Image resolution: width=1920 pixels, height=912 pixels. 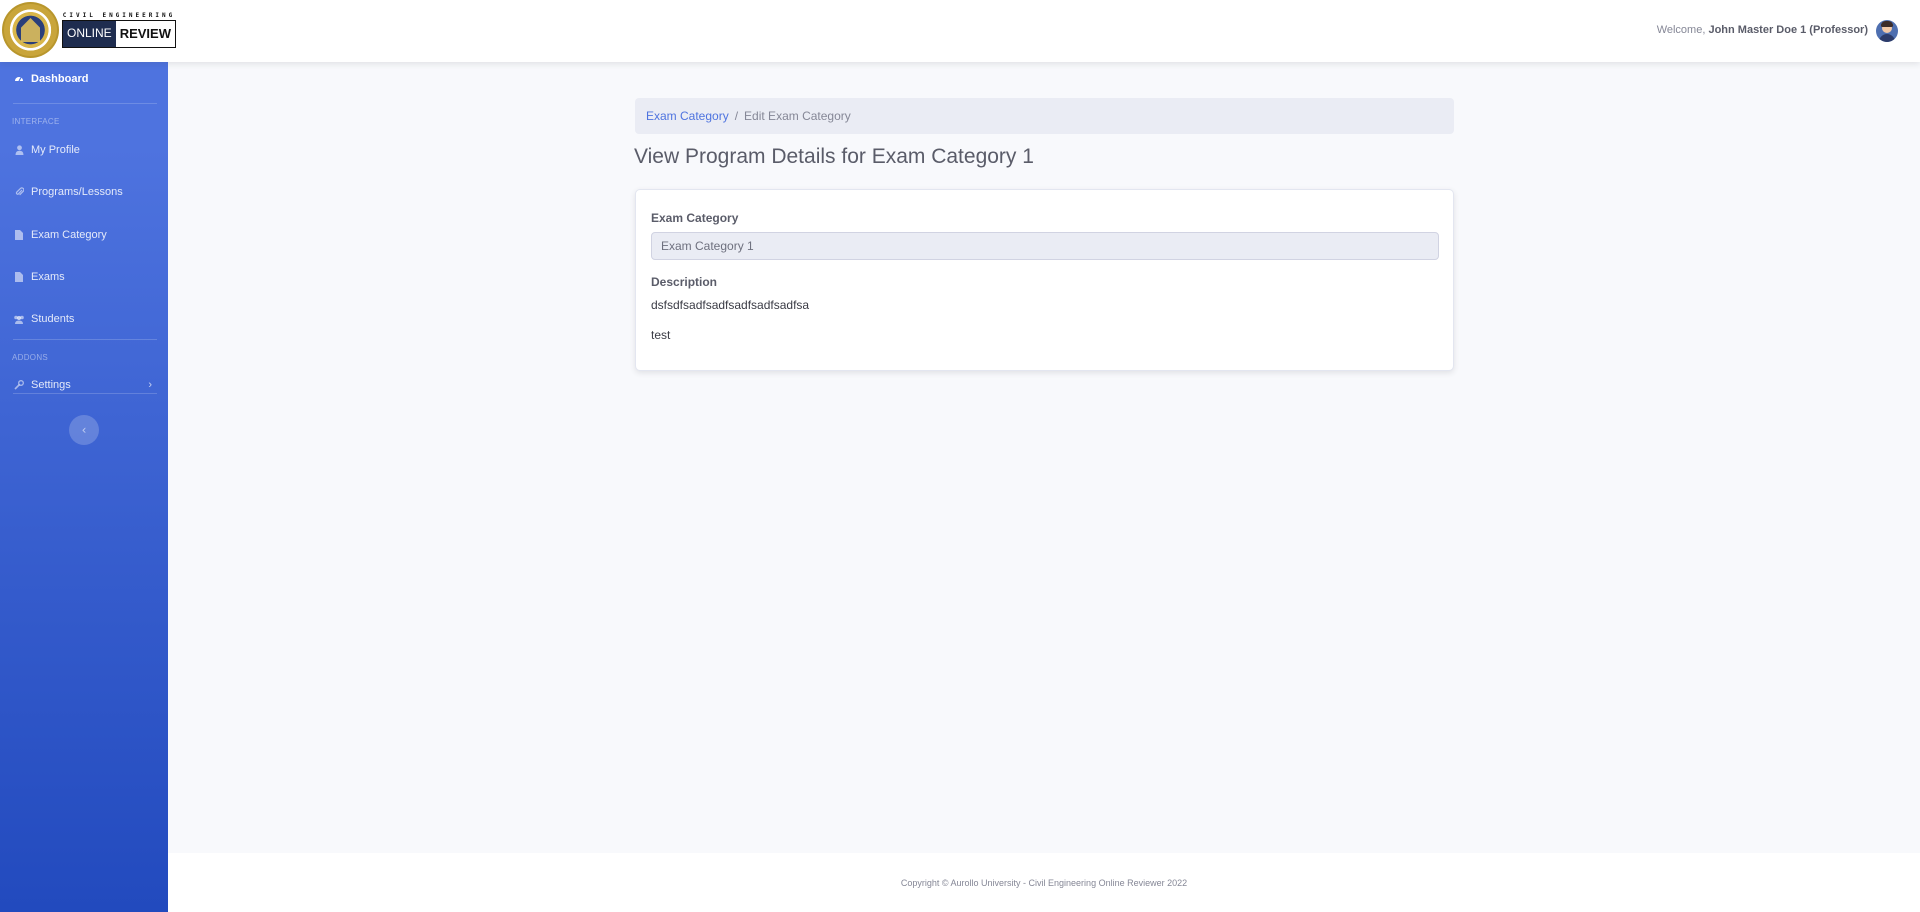 I want to click on sidebar-item-label: Exams, so click(x=48, y=277).